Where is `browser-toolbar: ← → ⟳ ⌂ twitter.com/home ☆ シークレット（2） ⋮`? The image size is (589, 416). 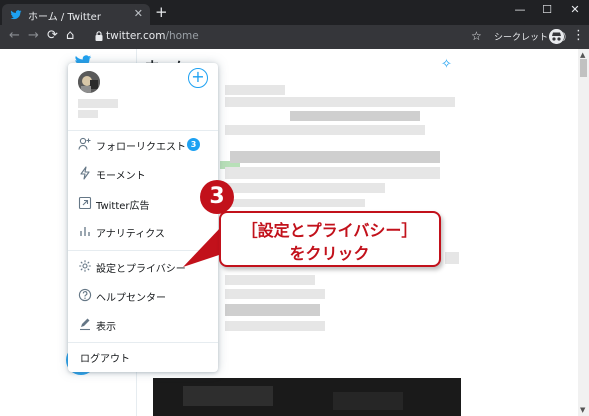 browser-toolbar: ← → ⟳ ⌂ twitter.com/home ☆ シークレット（2） ⋮ is located at coordinates (294, 37).